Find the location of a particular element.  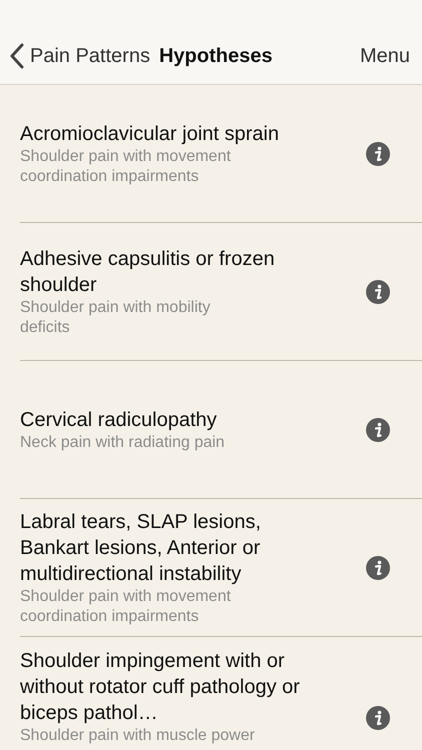

chevron-left-icon is located at coordinates (17, 56).